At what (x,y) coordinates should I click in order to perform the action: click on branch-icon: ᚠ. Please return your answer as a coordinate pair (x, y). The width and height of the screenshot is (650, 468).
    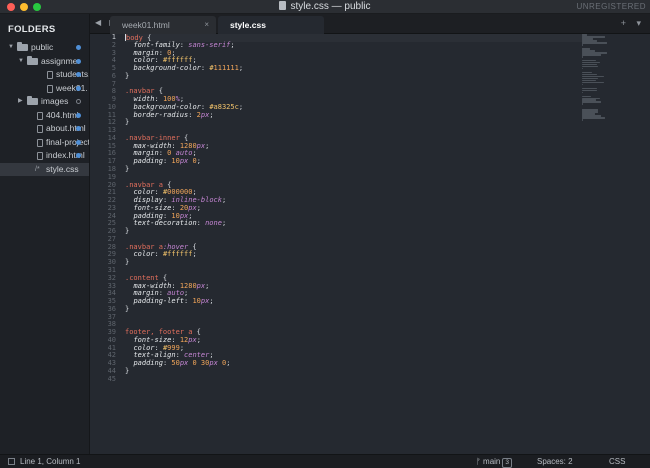
    Looking at the image, I should click on (480, 461).